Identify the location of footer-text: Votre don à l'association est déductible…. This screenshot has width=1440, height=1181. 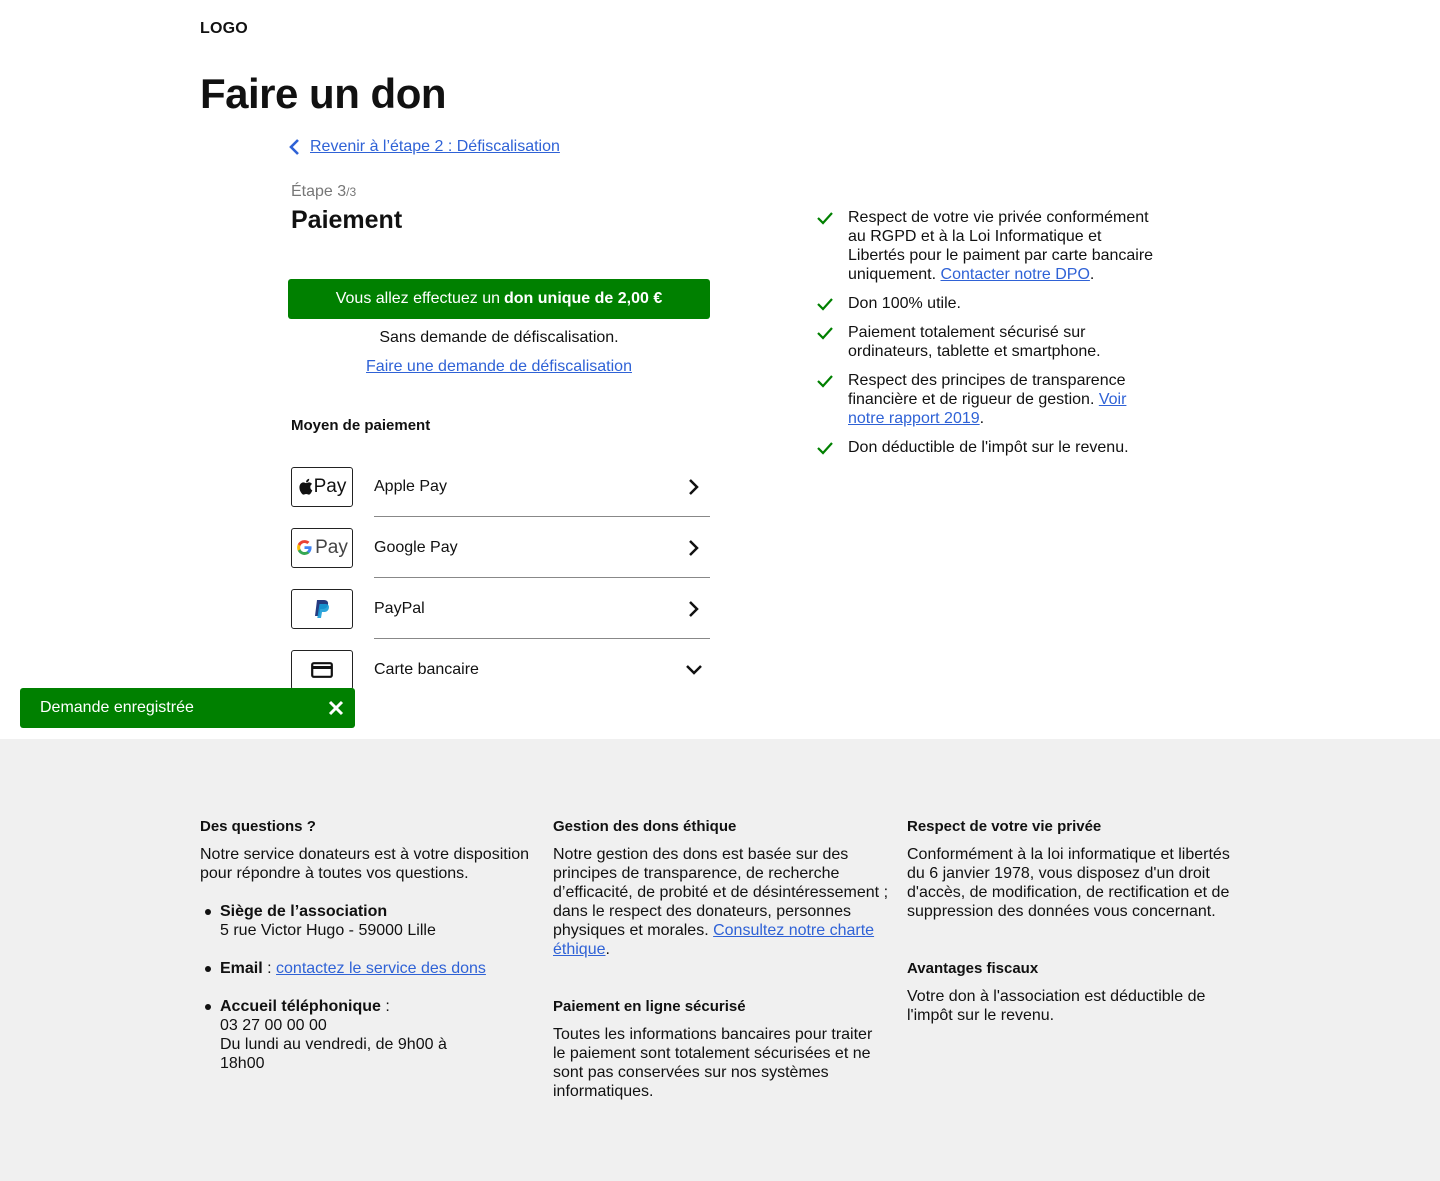
(1056, 1006).